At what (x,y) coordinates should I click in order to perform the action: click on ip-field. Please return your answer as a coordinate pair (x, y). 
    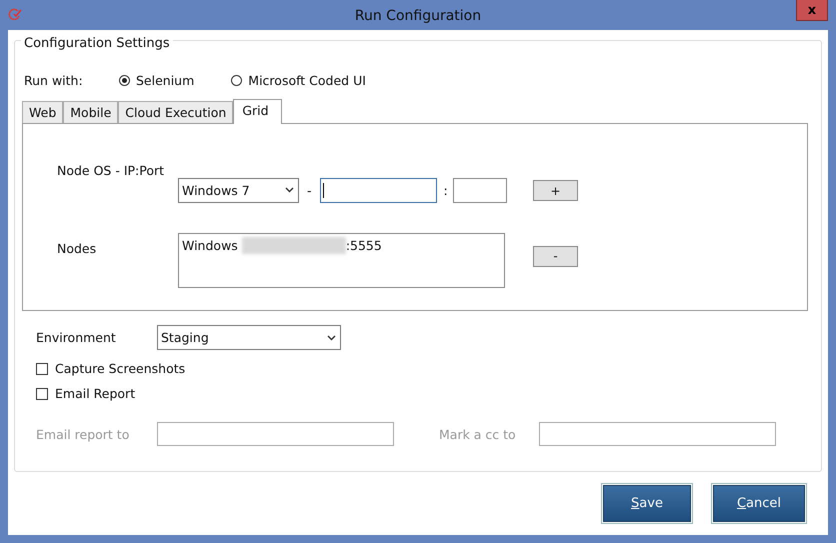
    Looking at the image, I should click on (378, 190).